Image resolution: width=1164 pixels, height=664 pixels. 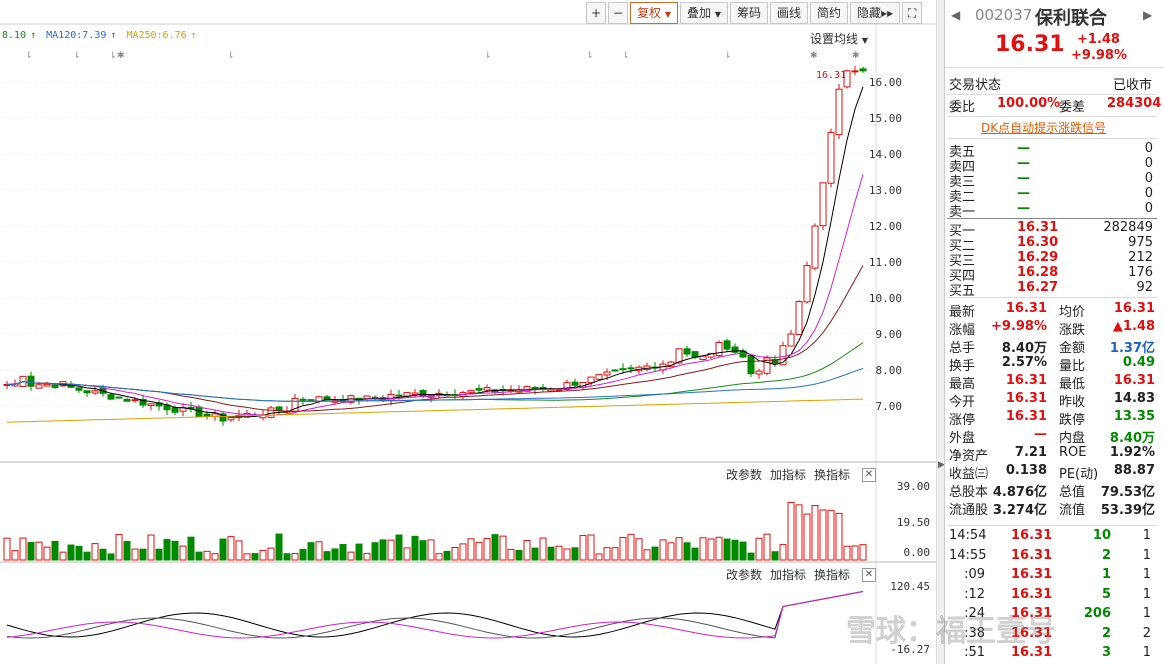 What do you see at coordinates (1147, 15) in the screenshot?
I see `next-stock-icon: ▶` at bounding box center [1147, 15].